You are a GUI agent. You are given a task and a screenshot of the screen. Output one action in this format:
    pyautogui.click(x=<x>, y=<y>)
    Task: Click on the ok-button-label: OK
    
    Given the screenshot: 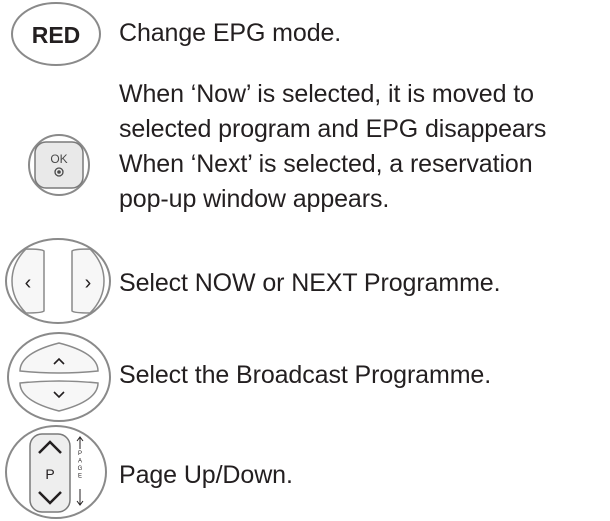 What is the action you would take?
    pyautogui.click(x=58, y=159)
    